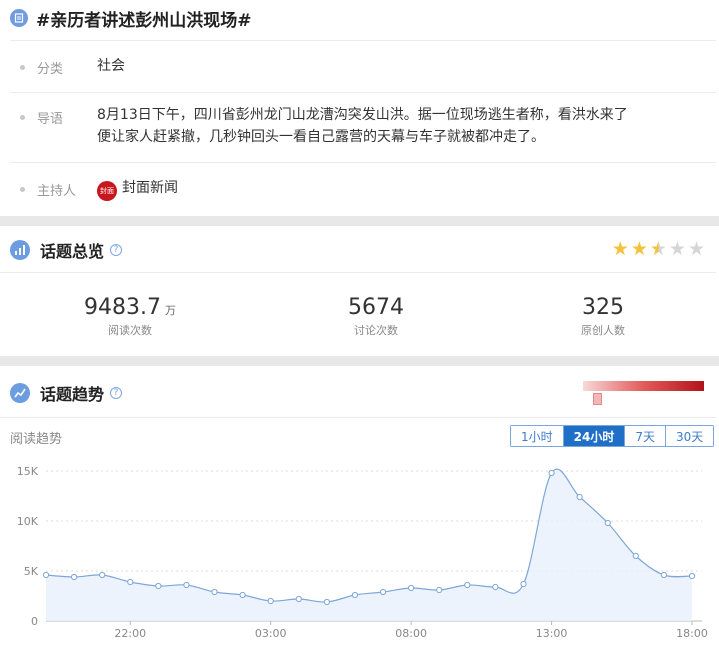  I want to click on intro-line-2: 便让家人赶紧撤，几秒钟回头一看自己露营的天幕与车子就被都冲走了。, so click(321, 137).